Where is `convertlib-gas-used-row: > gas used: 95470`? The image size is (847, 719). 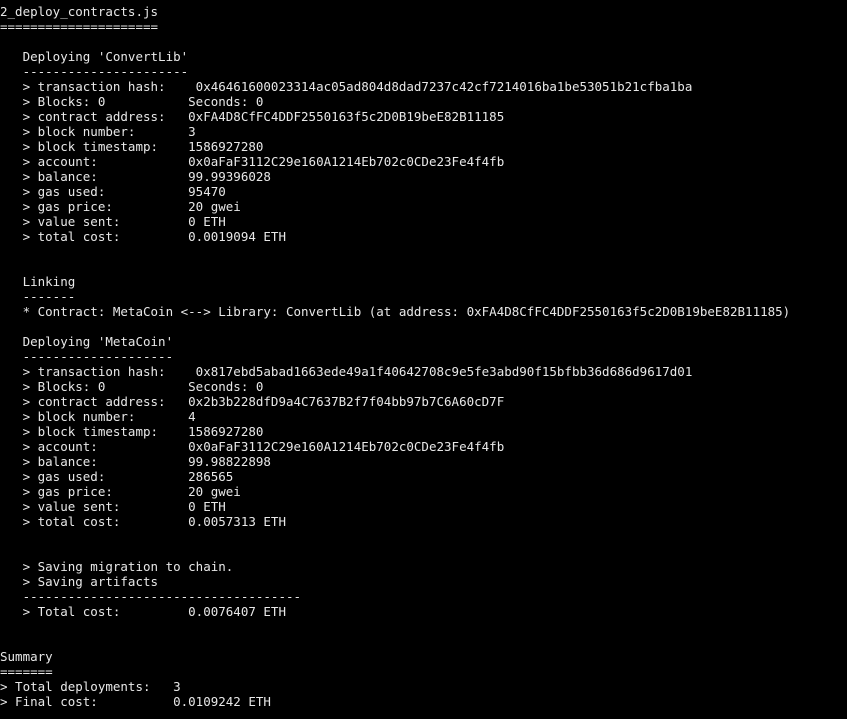
convertlib-gas-used-row: > gas used: 95470 is located at coordinates (113, 191).